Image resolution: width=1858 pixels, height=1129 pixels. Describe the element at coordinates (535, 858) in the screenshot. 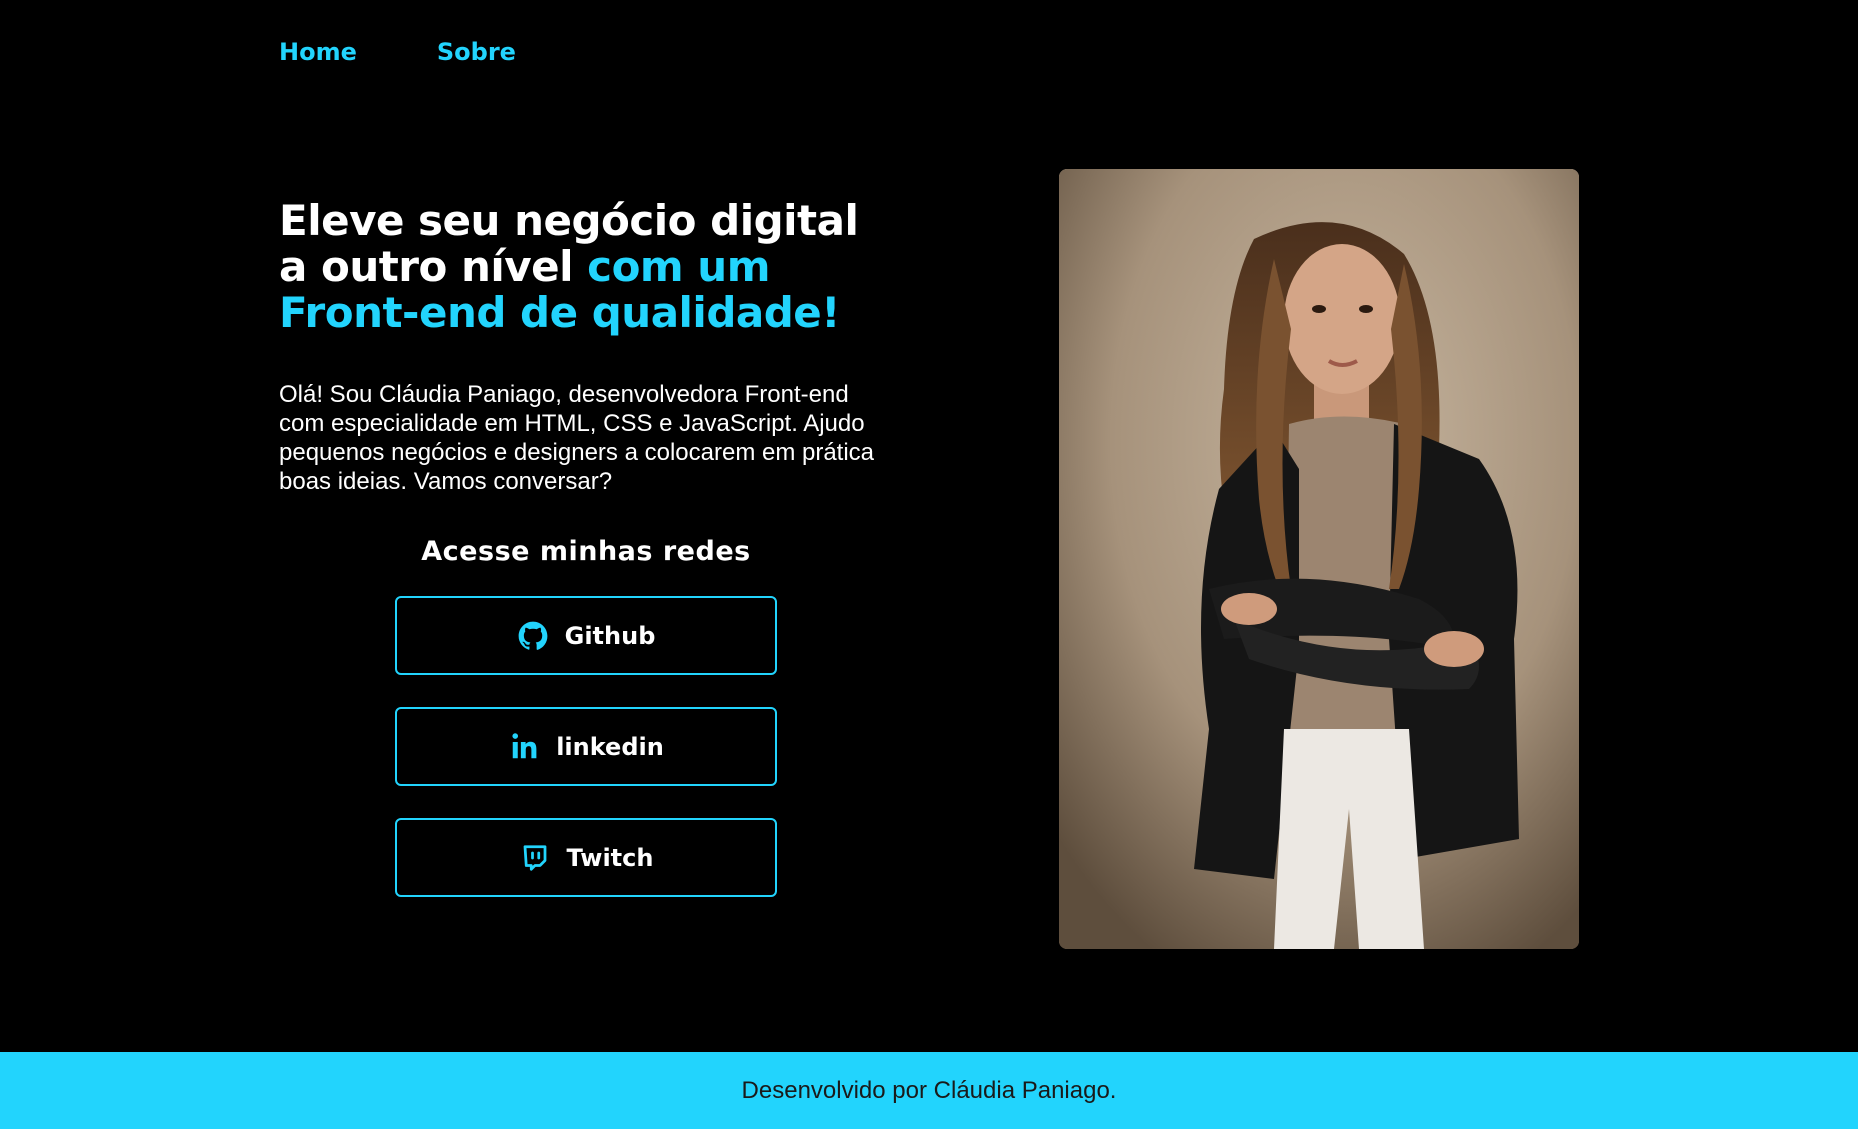

I see `twitch-icon` at that location.